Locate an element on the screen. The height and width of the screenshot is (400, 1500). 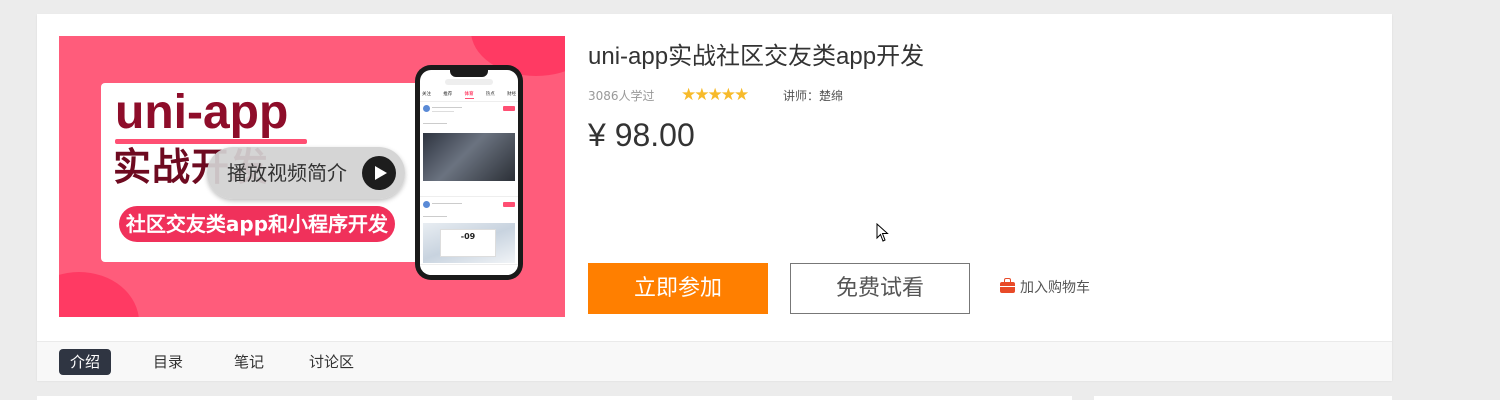
phone-mockup: 关注 推荐 体育 热点 财经 -09 is located at coordinates (469, 172).